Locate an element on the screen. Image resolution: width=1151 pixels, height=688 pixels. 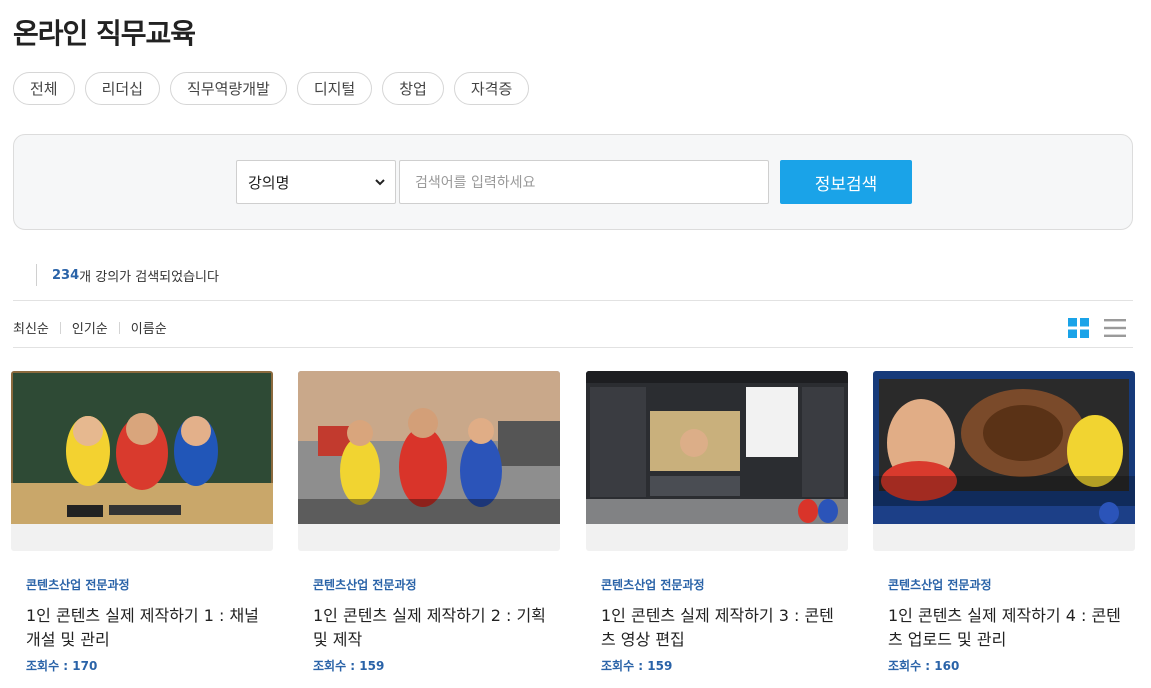
sort-popular: 인기순 is located at coordinates (90, 327).